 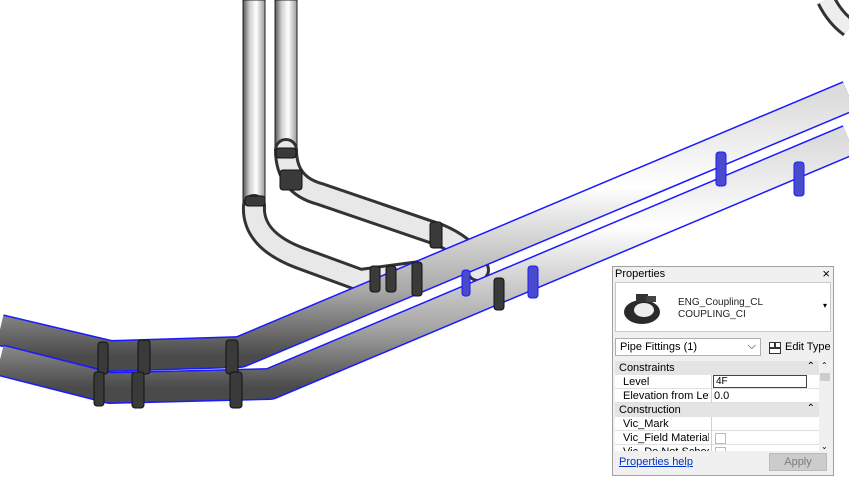 What do you see at coordinates (286, 75) in the screenshot?
I see `riser-pipe-right` at bounding box center [286, 75].